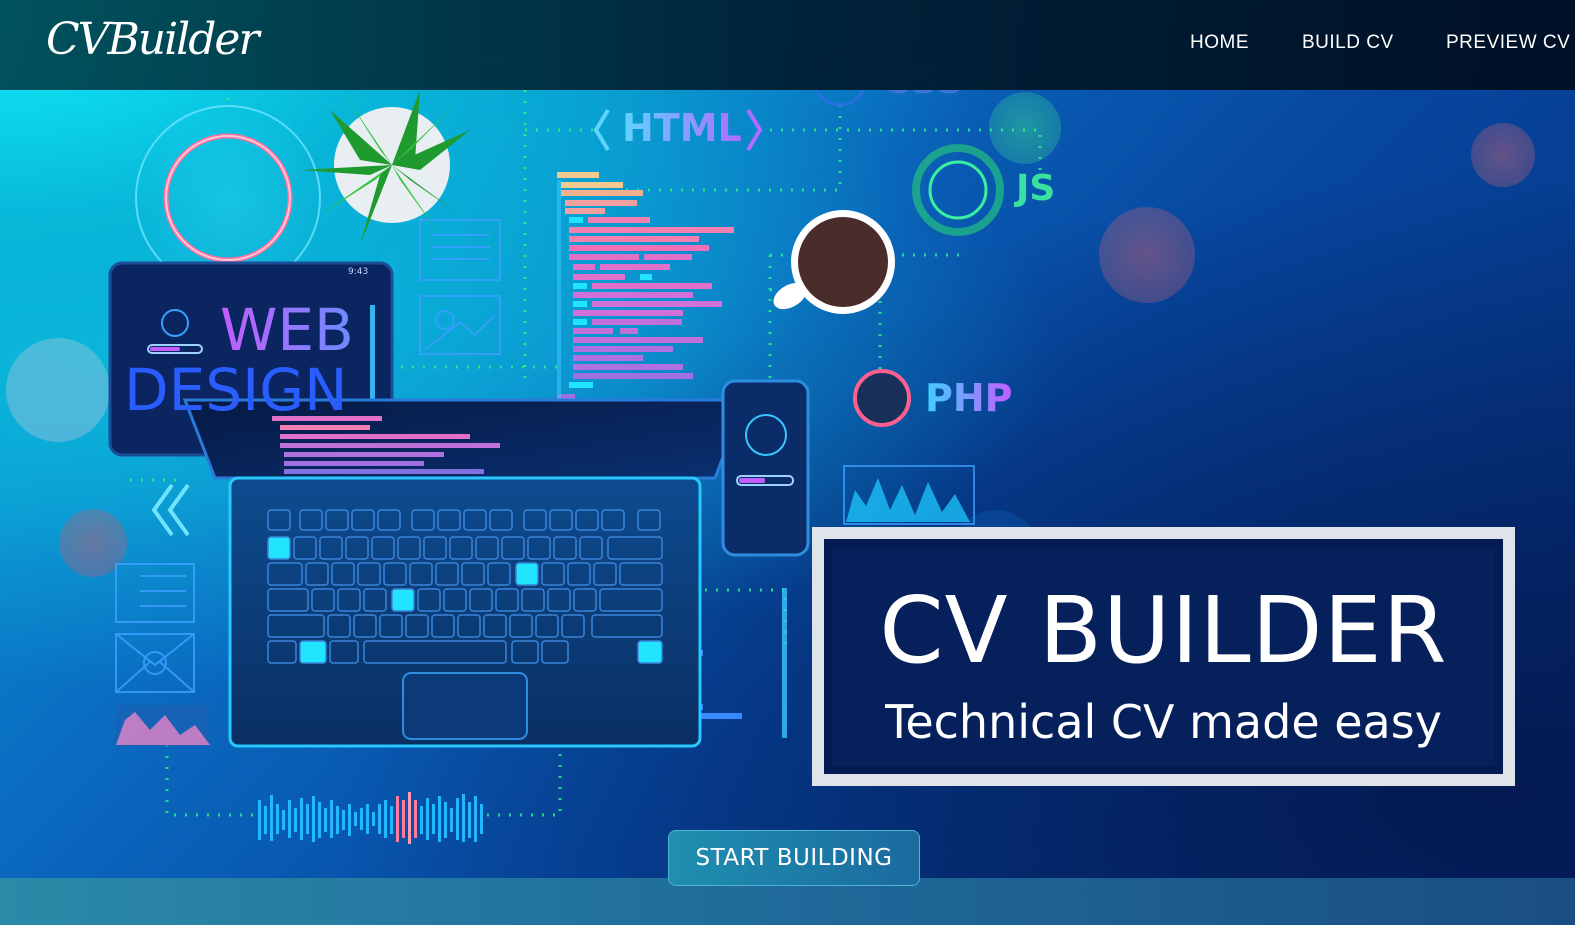 The image size is (1575, 925). What do you see at coordinates (794, 858) in the screenshot?
I see `start-building-button: START BUILDING` at bounding box center [794, 858].